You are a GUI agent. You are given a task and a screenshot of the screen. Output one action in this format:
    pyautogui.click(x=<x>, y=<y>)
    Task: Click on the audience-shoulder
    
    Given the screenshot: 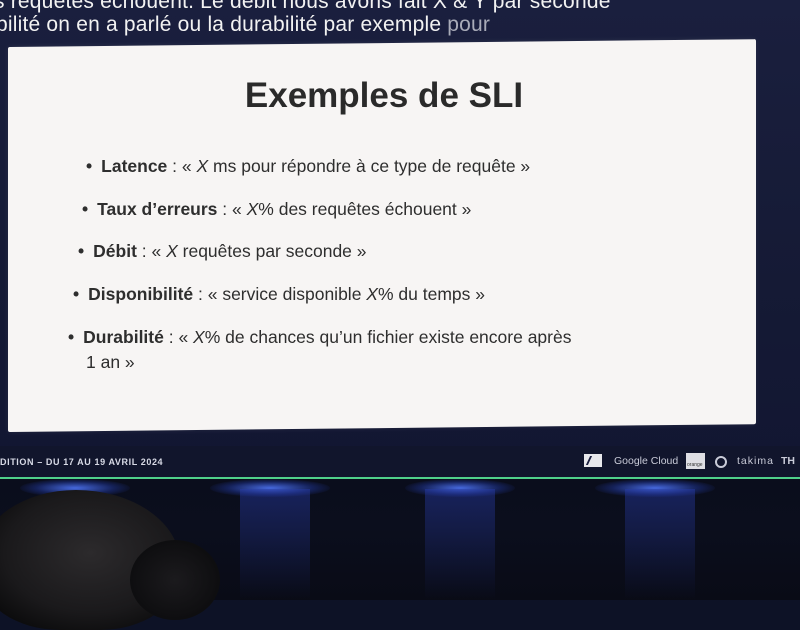 What is the action you would take?
    pyautogui.click(x=175, y=580)
    